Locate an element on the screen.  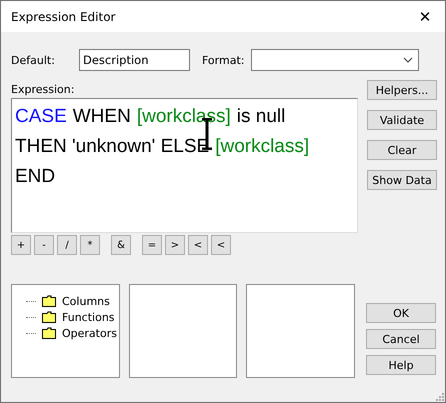
dialog-button: Help is located at coordinates (401, 365).